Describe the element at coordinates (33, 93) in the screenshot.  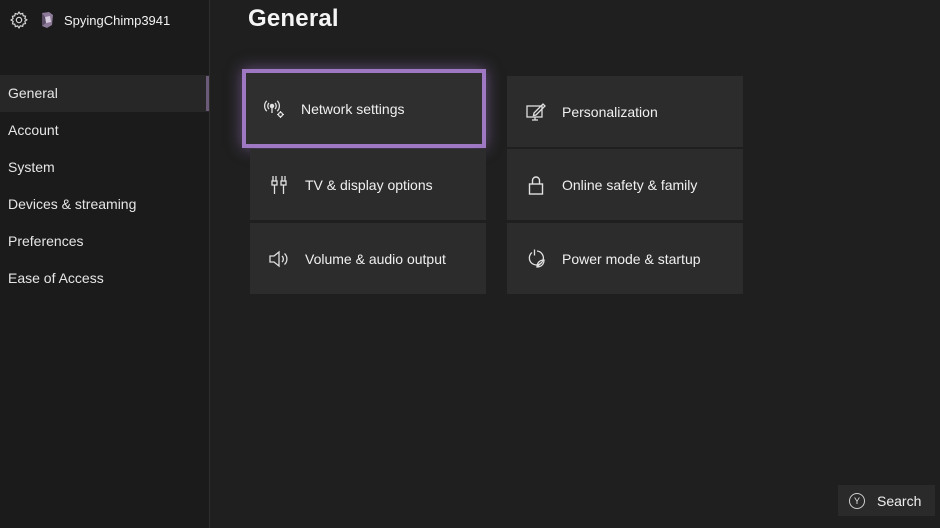
I see `sidebar-item-label: General` at that location.